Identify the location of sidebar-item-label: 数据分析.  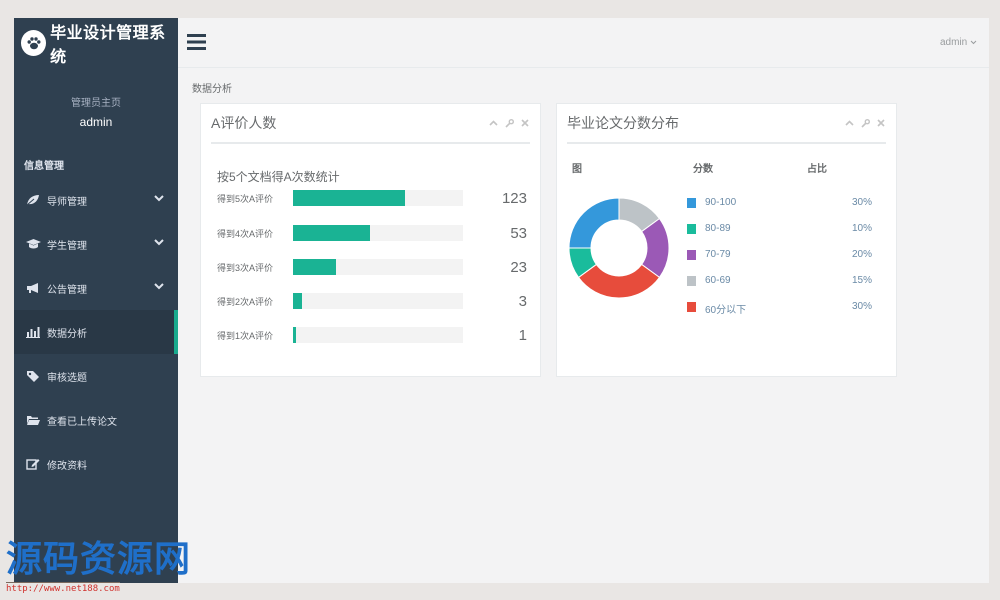
(67, 334).